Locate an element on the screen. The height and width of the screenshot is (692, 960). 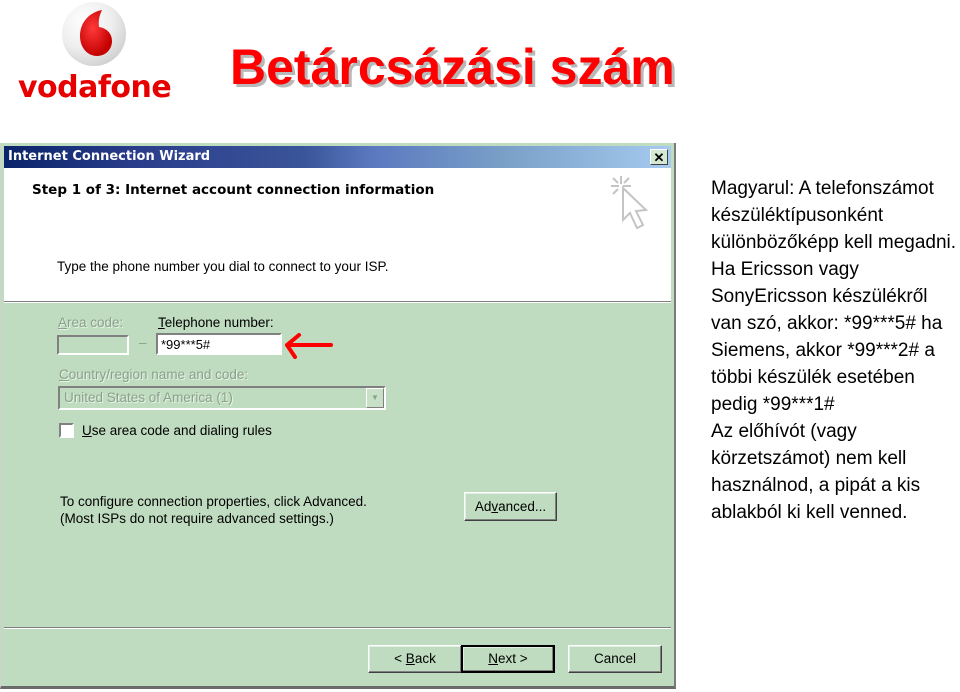
wizard-cursor-sparkle-icon is located at coordinates (630, 203).